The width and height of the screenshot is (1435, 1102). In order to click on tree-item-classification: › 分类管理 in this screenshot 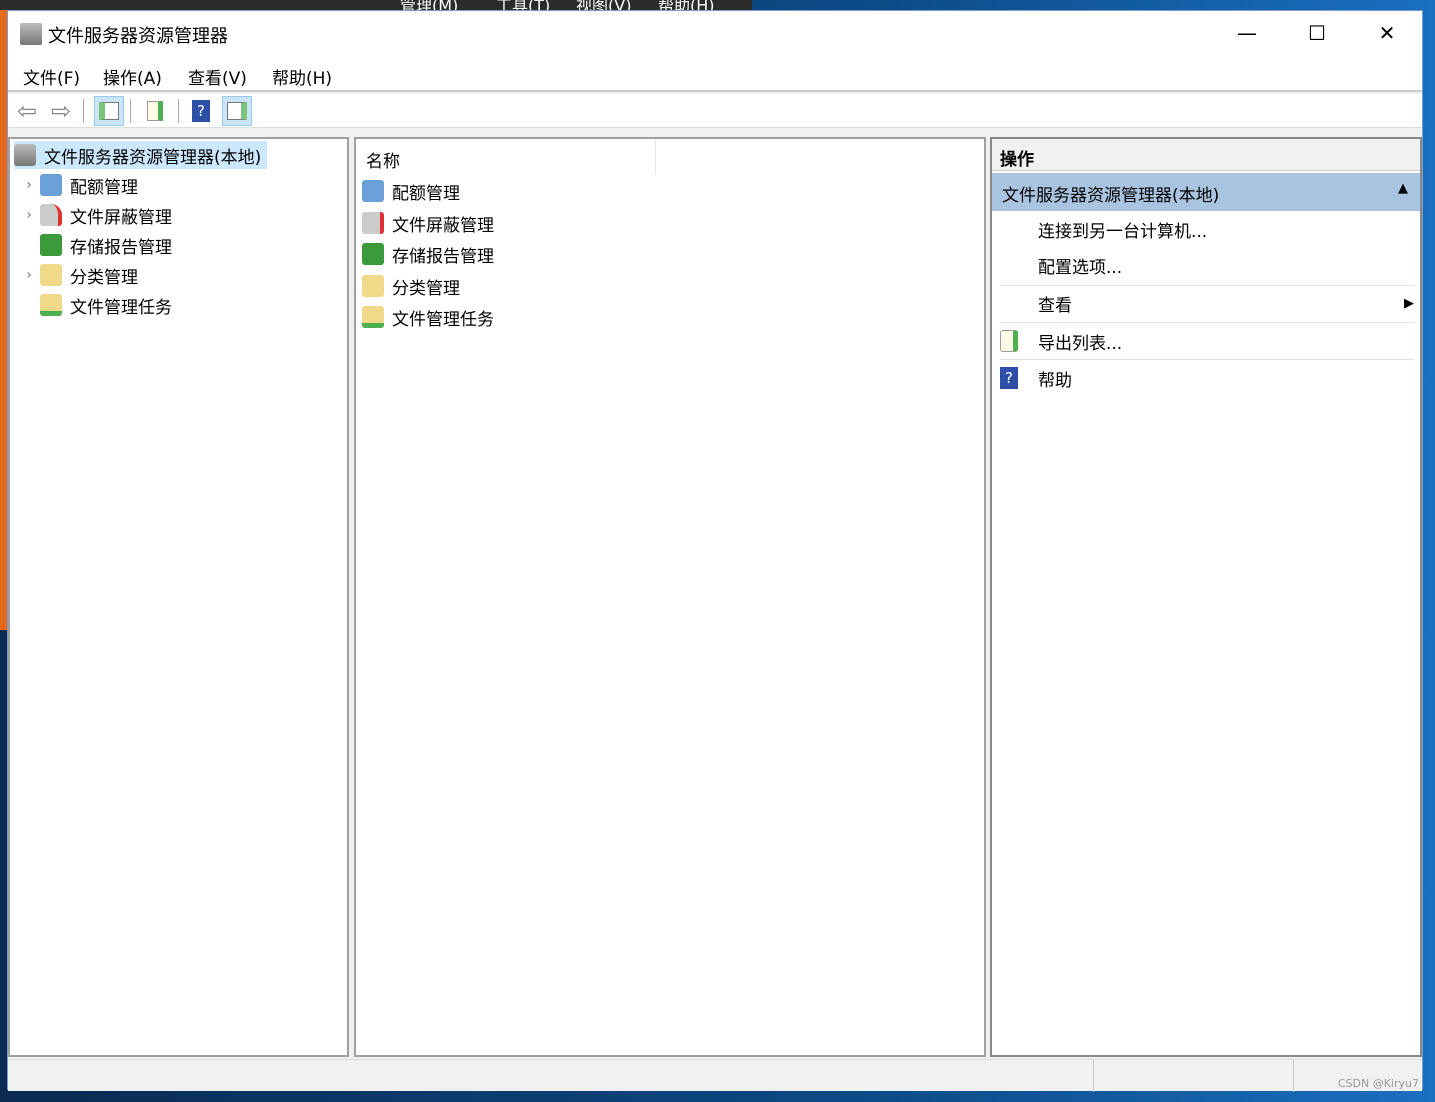, I will do `click(78, 275)`.